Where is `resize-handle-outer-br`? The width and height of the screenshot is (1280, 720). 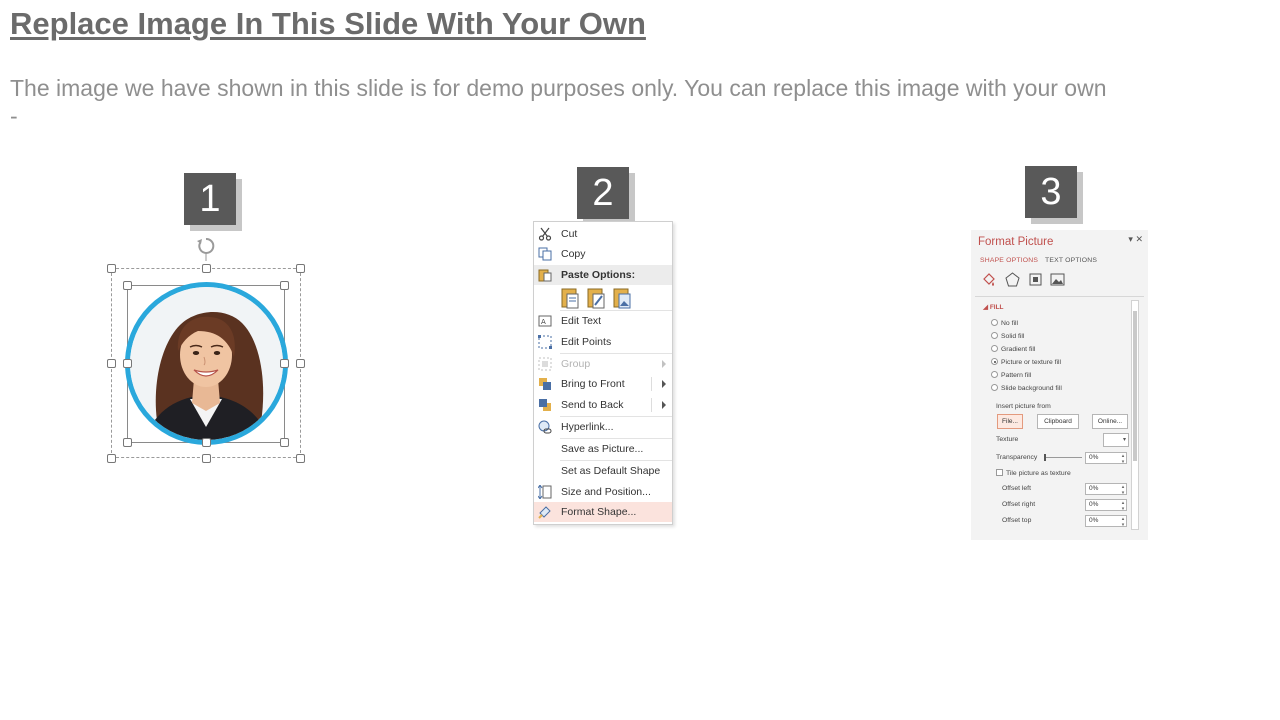 resize-handle-outer-br is located at coordinates (300, 458).